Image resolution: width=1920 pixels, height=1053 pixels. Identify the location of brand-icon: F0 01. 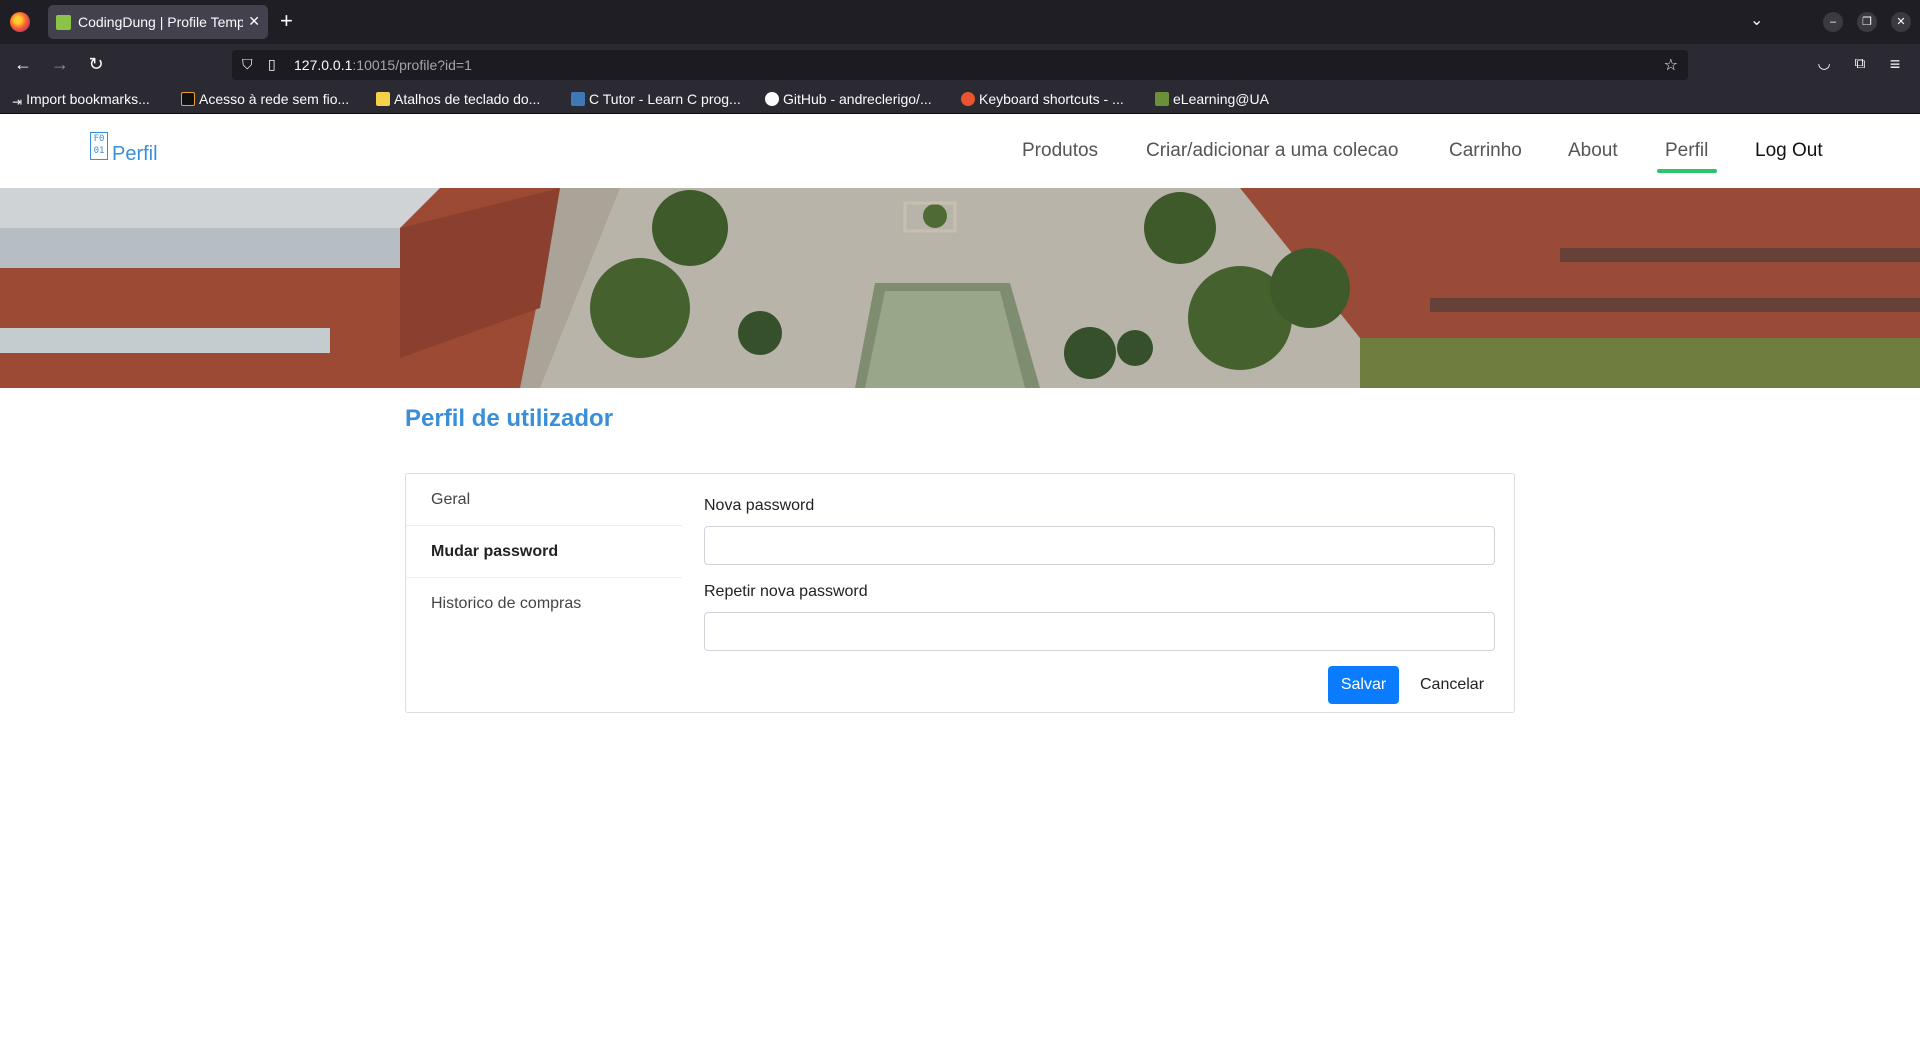
(99, 146).